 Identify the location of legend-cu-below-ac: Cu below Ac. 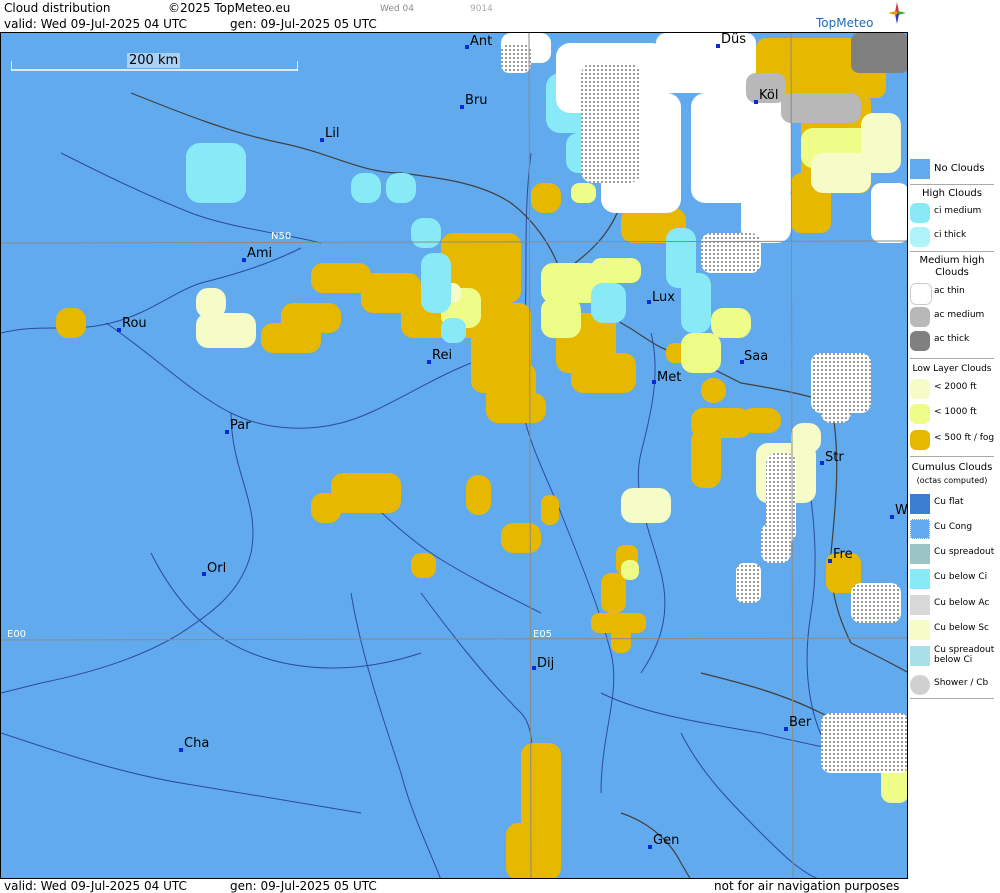
(954, 605).